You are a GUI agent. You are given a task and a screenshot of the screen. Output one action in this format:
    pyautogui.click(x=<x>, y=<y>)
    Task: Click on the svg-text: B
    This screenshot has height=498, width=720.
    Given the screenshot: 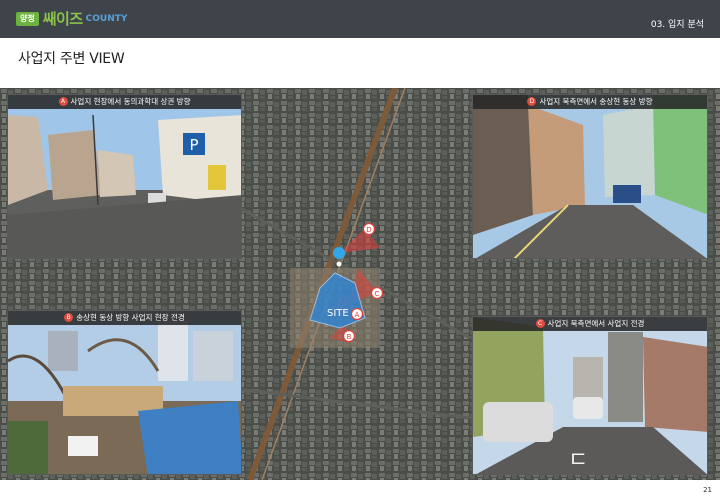 What is the action you would take?
    pyautogui.click(x=349, y=337)
    